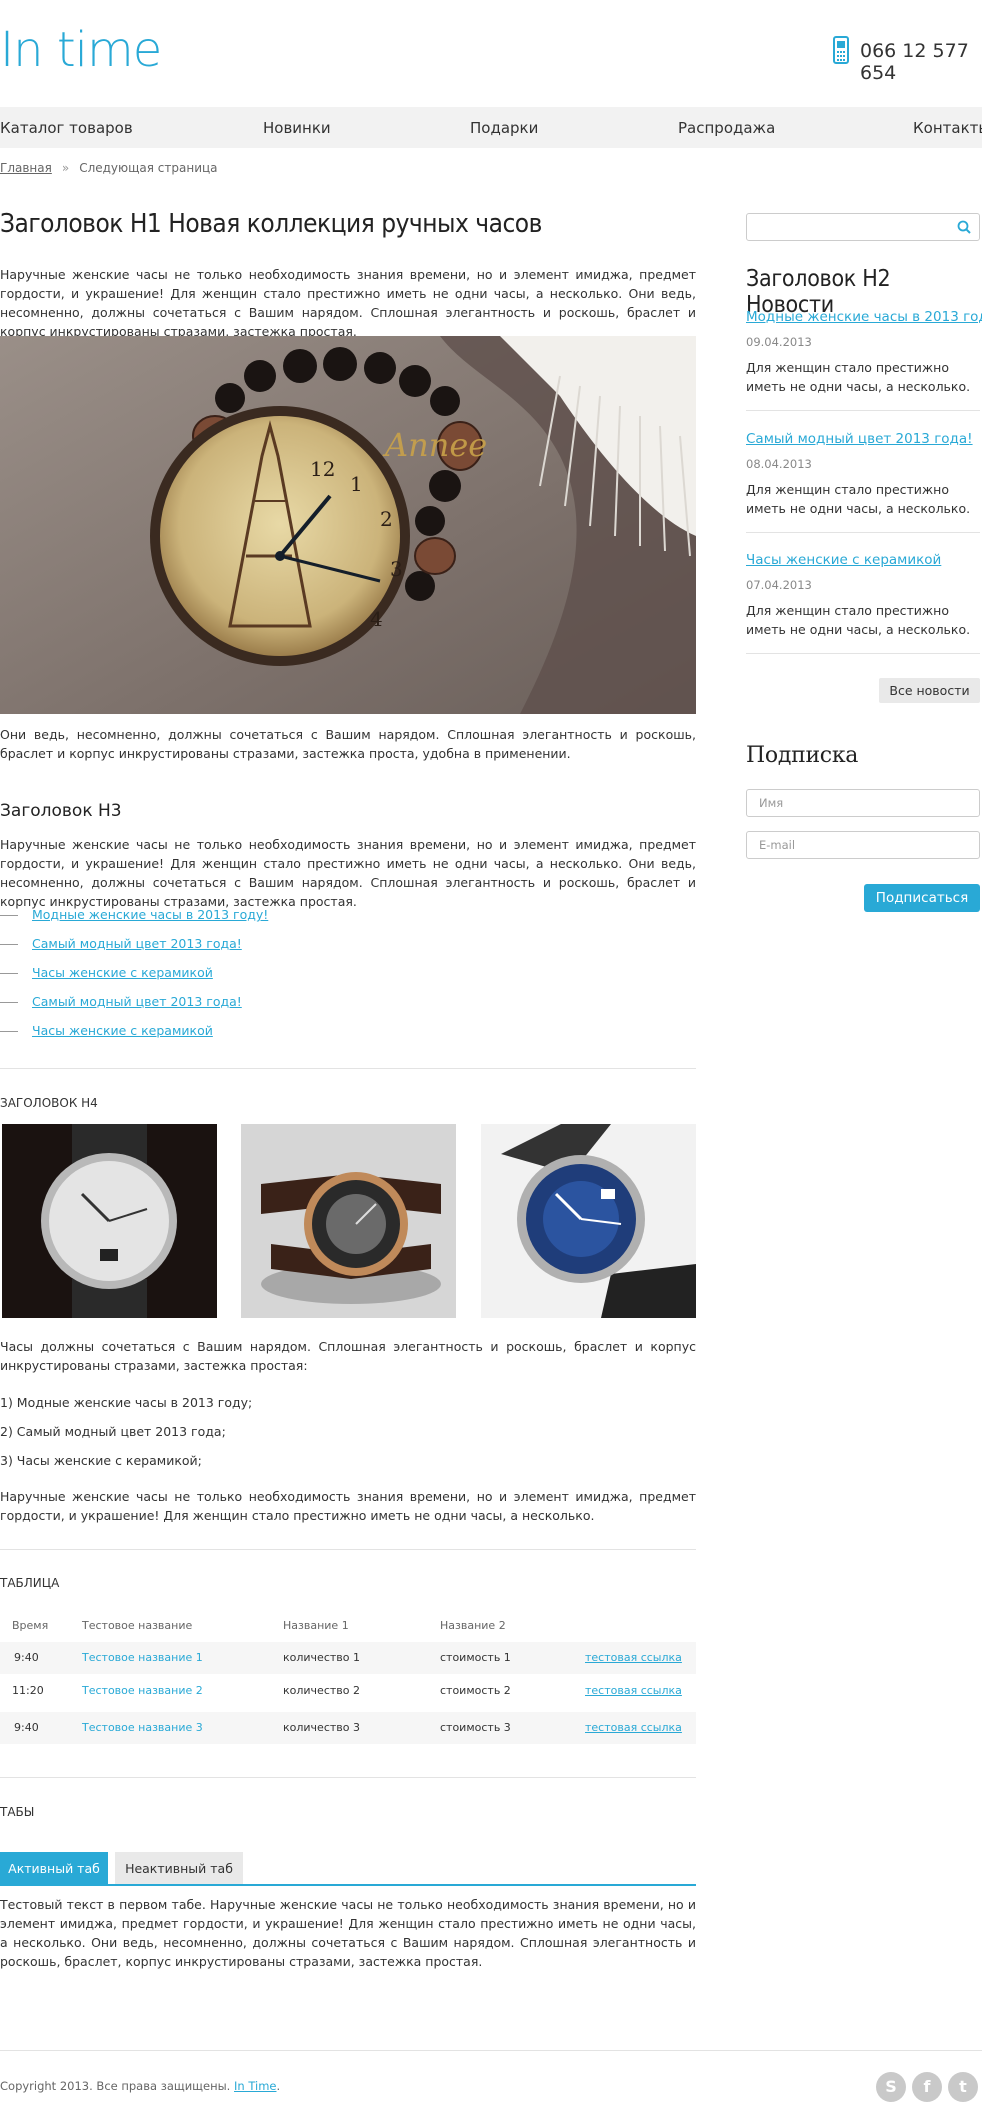  I want to click on svg-text: 1, so click(356, 484).